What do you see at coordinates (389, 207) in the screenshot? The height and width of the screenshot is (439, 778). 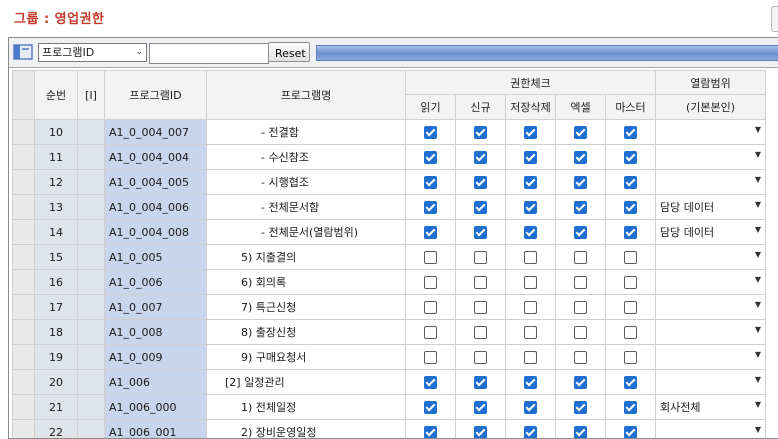 I see `table-row: 13A1_0_004_006- 전체문서함담당 데이터▼` at bounding box center [389, 207].